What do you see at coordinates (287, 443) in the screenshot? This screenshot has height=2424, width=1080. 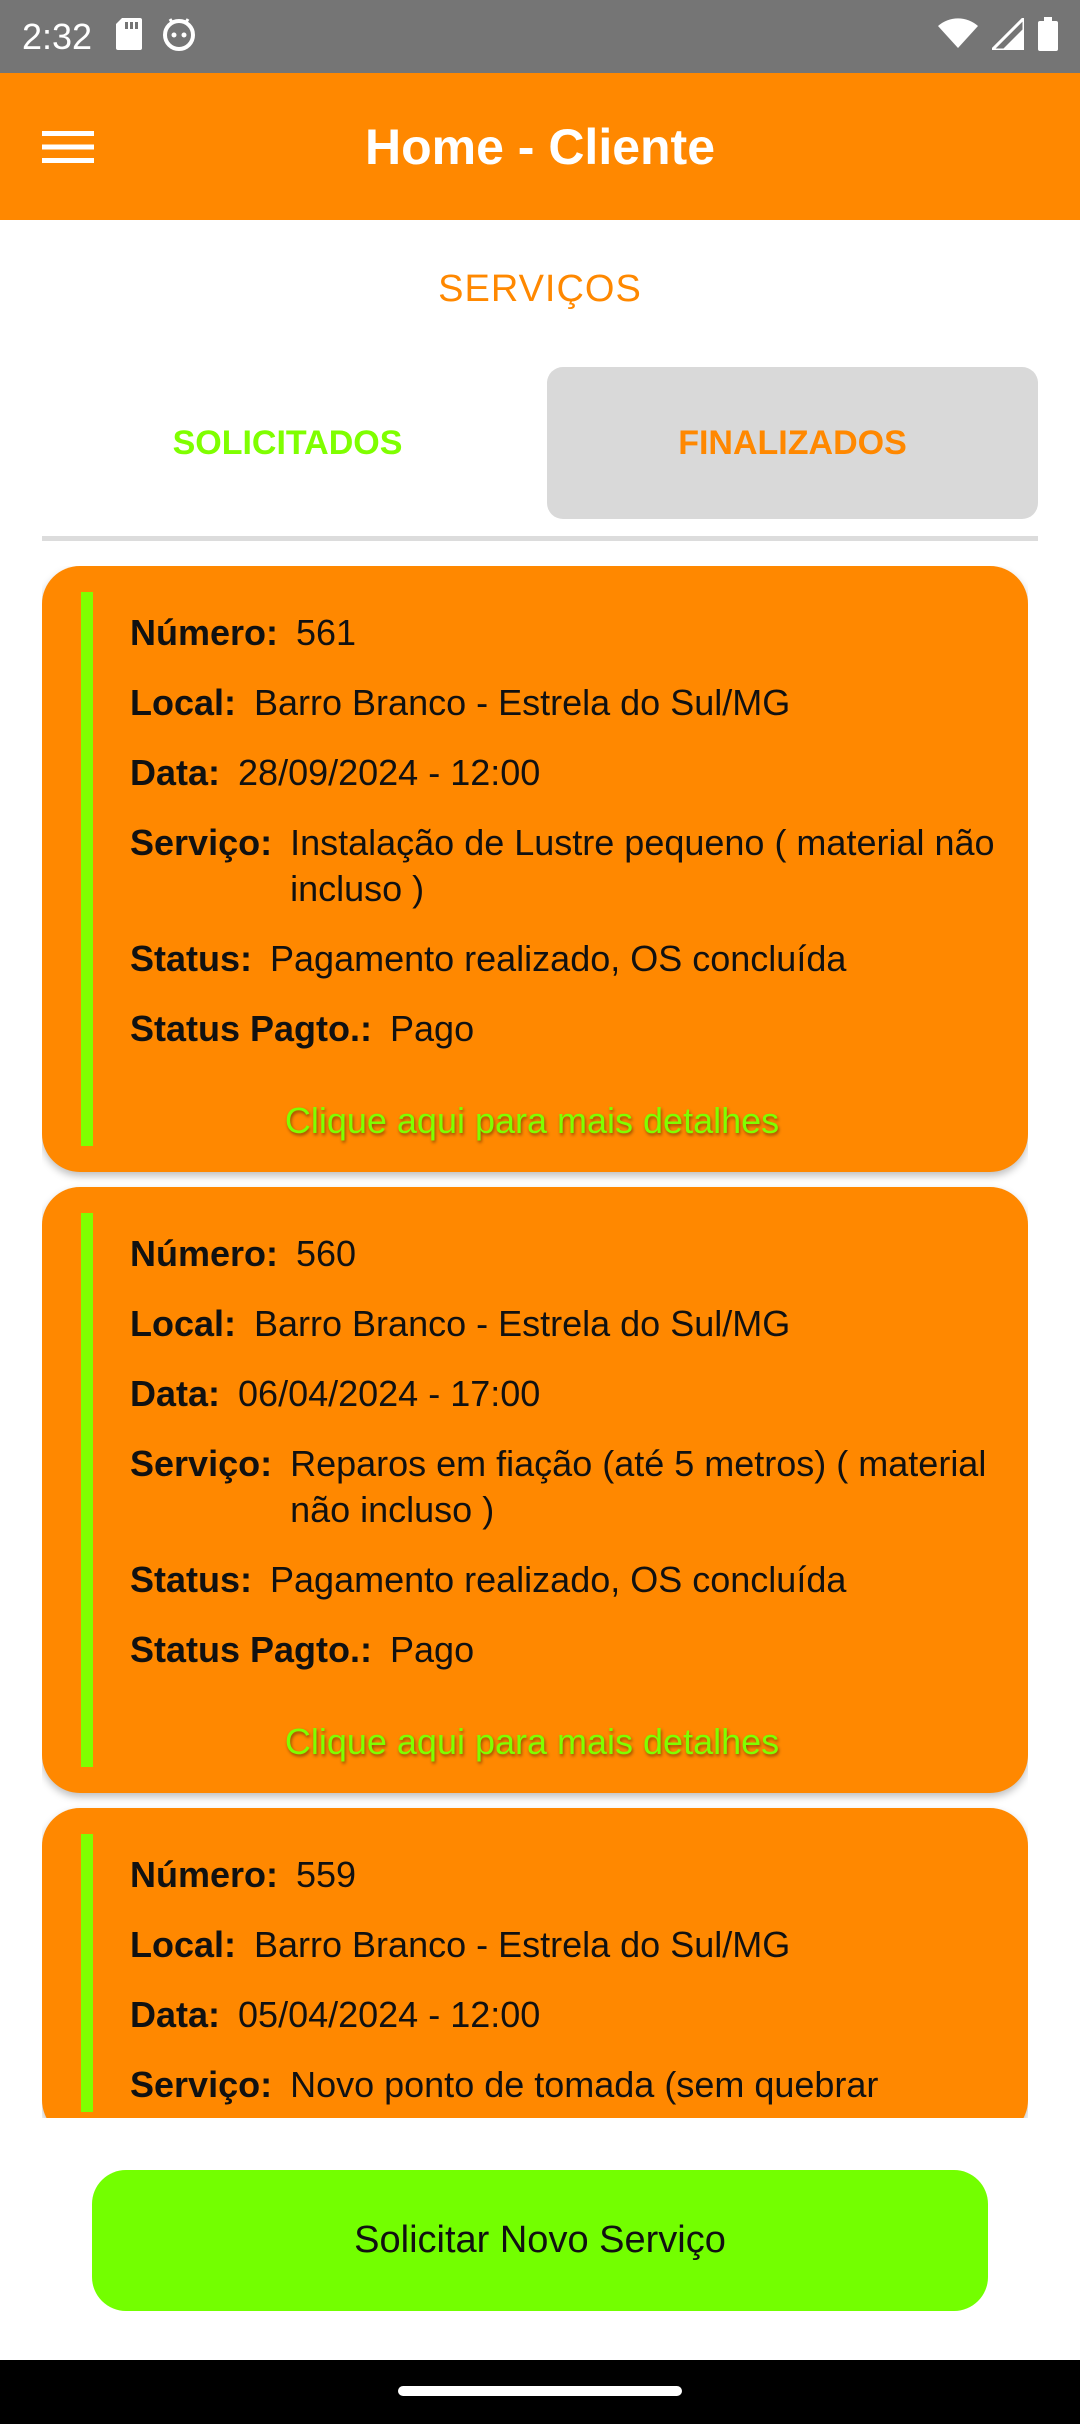 I see `tab-solicitados: SOLICITADOS` at bounding box center [287, 443].